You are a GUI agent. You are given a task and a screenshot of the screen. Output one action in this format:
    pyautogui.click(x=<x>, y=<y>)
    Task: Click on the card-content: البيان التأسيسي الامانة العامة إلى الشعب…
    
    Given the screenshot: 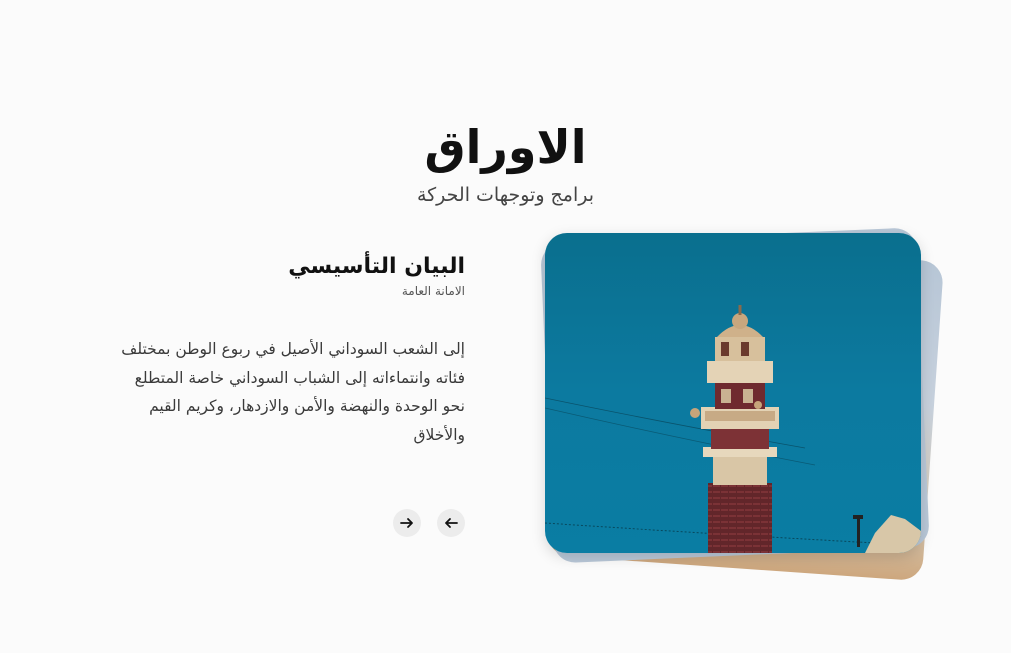 What is the action you would take?
    pyautogui.click(x=291, y=350)
    